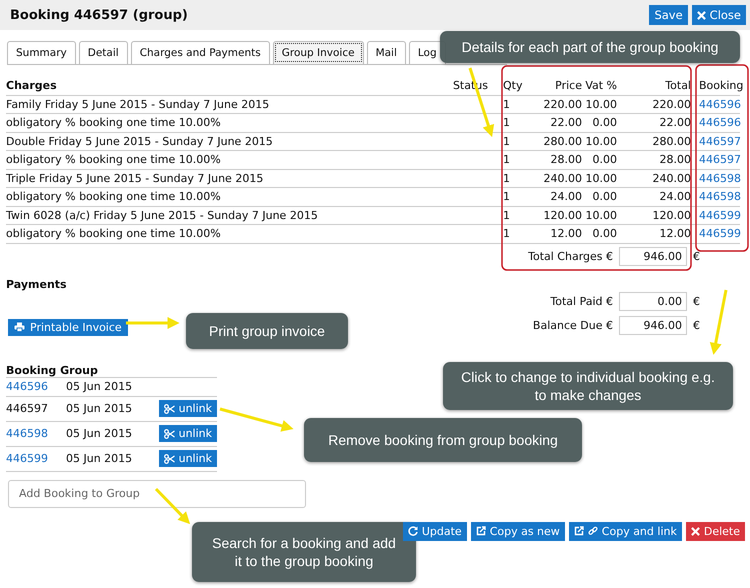 The image size is (750, 588). What do you see at coordinates (715, 531) in the screenshot?
I see `delete-button: Delete` at bounding box center [715, 531].